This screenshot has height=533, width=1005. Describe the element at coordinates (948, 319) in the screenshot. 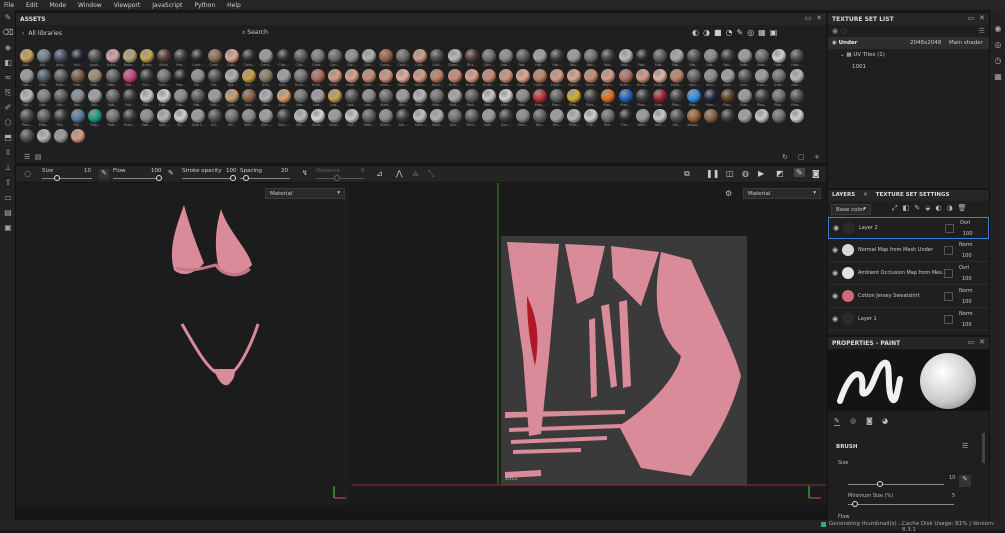

I see `layer-mask` at that location.